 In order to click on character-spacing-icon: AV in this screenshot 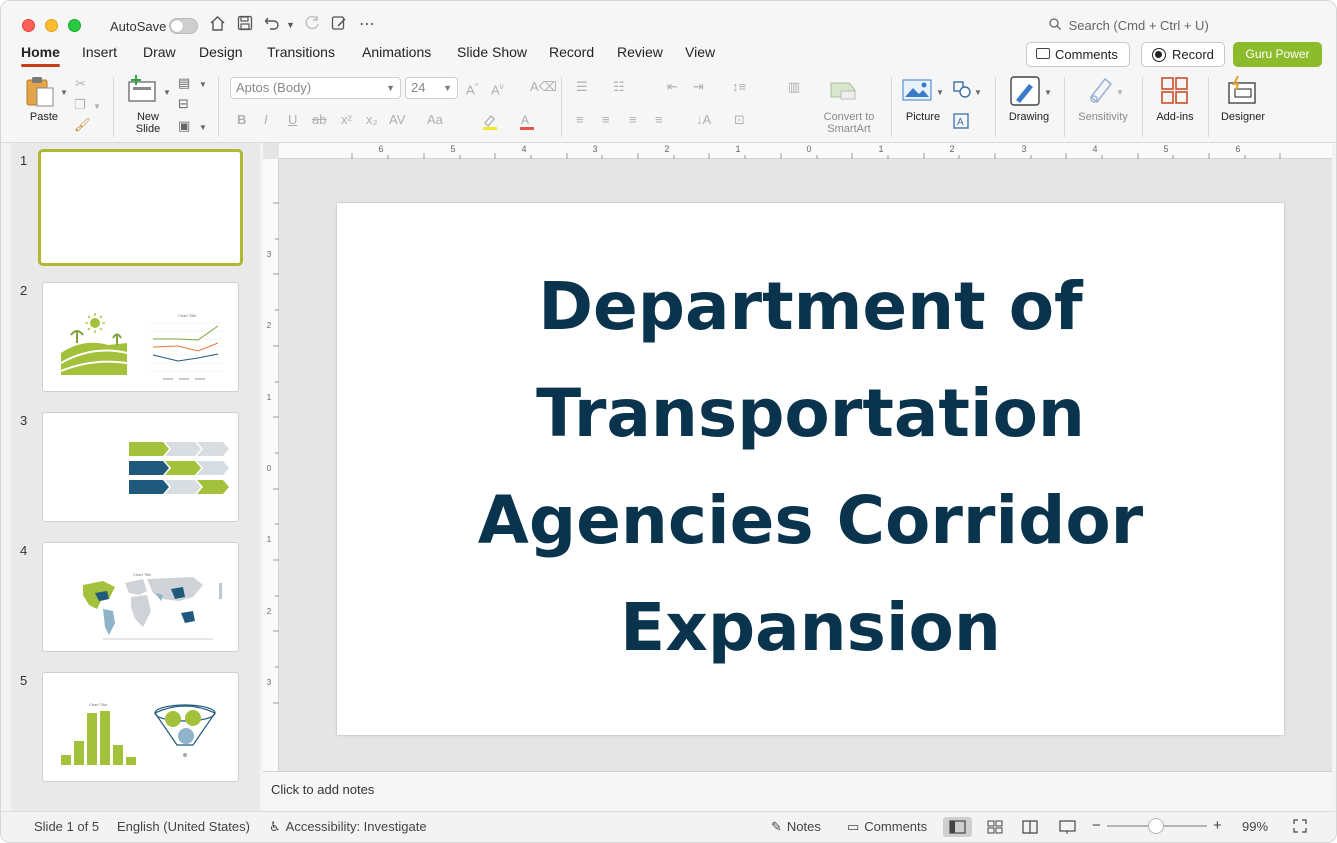, I will do `click(397, 120)`.